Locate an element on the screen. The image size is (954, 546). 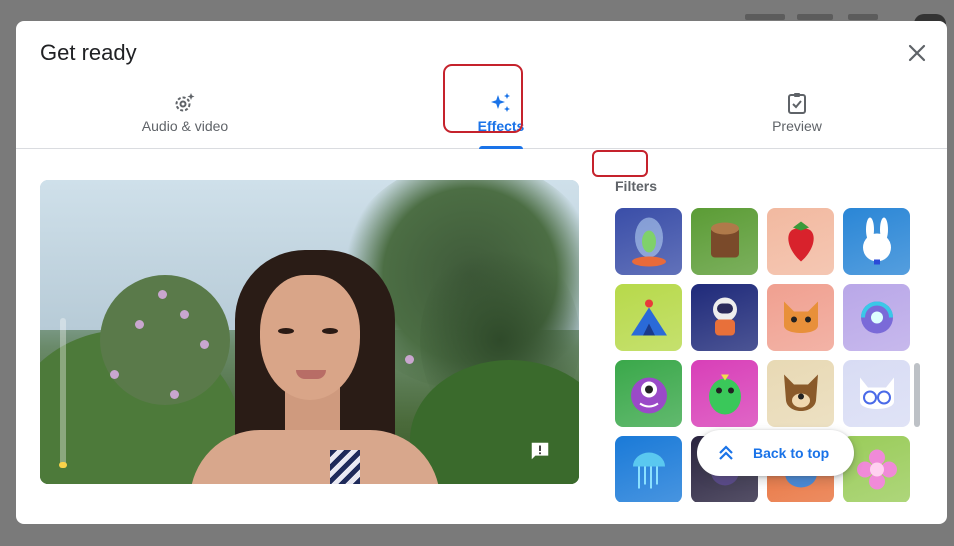
alien-icon is located at coordinates (649, 244).